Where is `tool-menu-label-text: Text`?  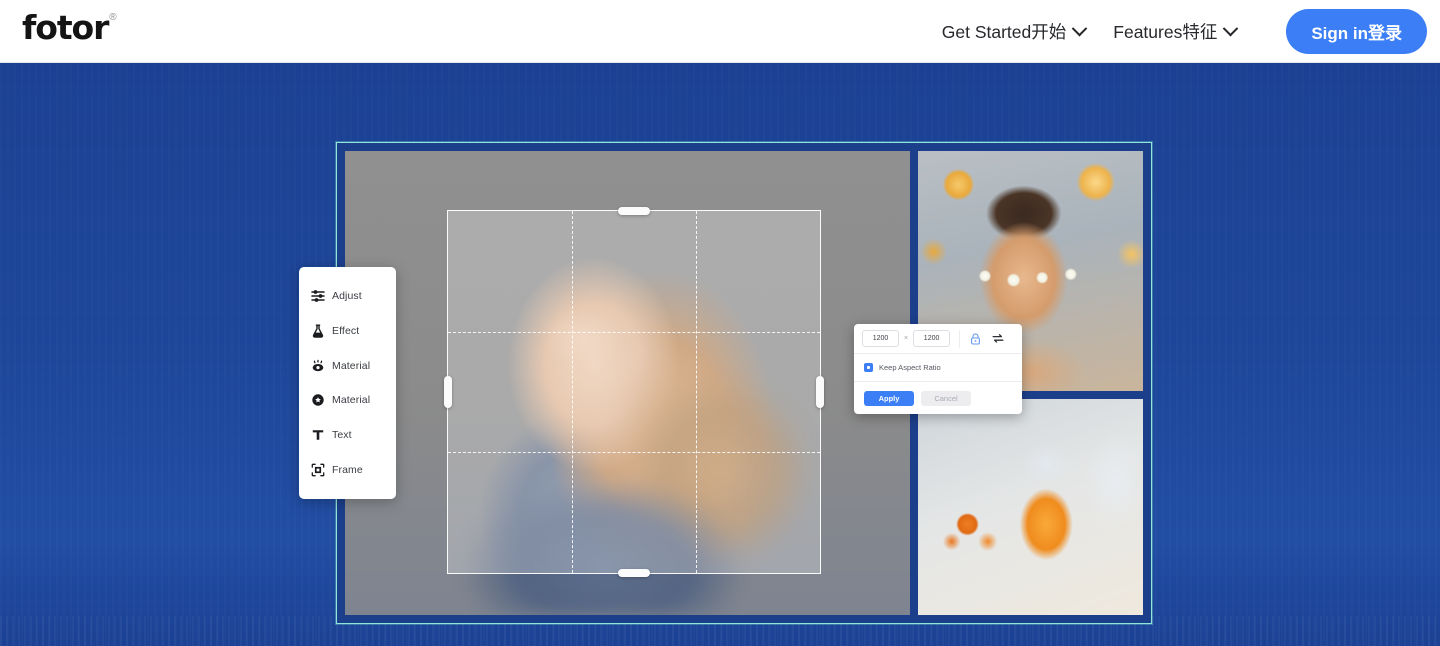 tool-menu-label-text: Text is located at coordinates (342, 435).